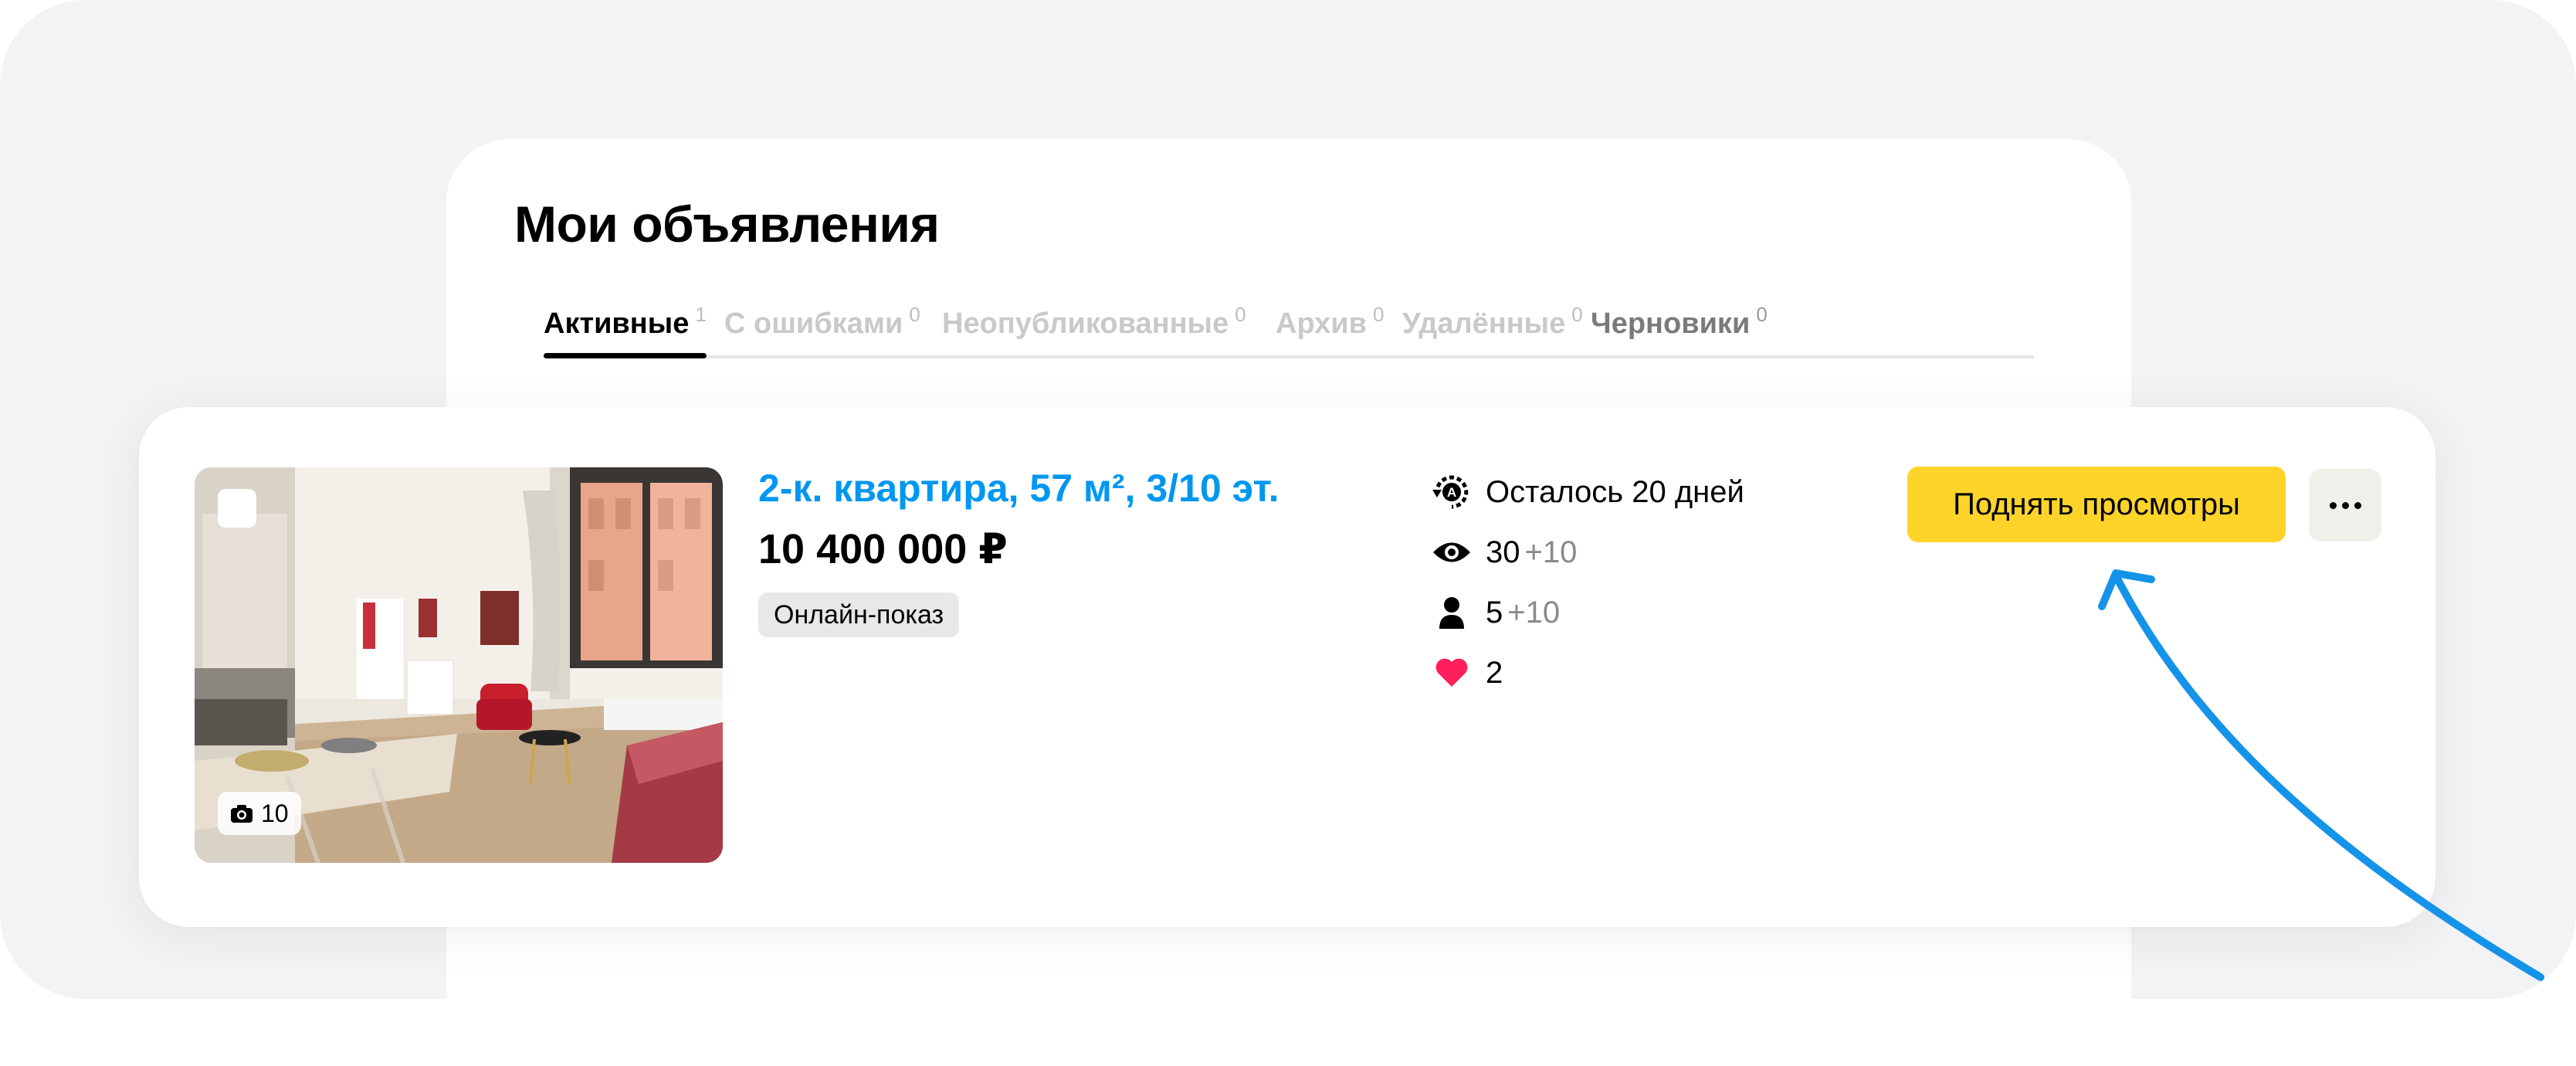 The width and height of the screenshot is (2576, 1066). Describe the element at coordinates (1452, 613) in the screenshot. I see `person-icon` at that location.